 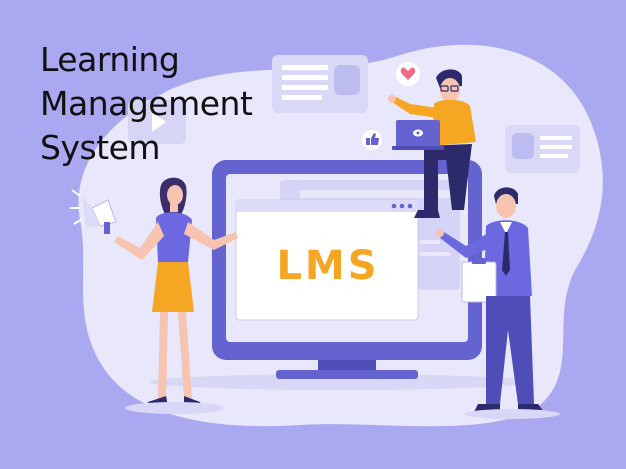 I want to click on clipboard-icon, so click(x=479, y=280).